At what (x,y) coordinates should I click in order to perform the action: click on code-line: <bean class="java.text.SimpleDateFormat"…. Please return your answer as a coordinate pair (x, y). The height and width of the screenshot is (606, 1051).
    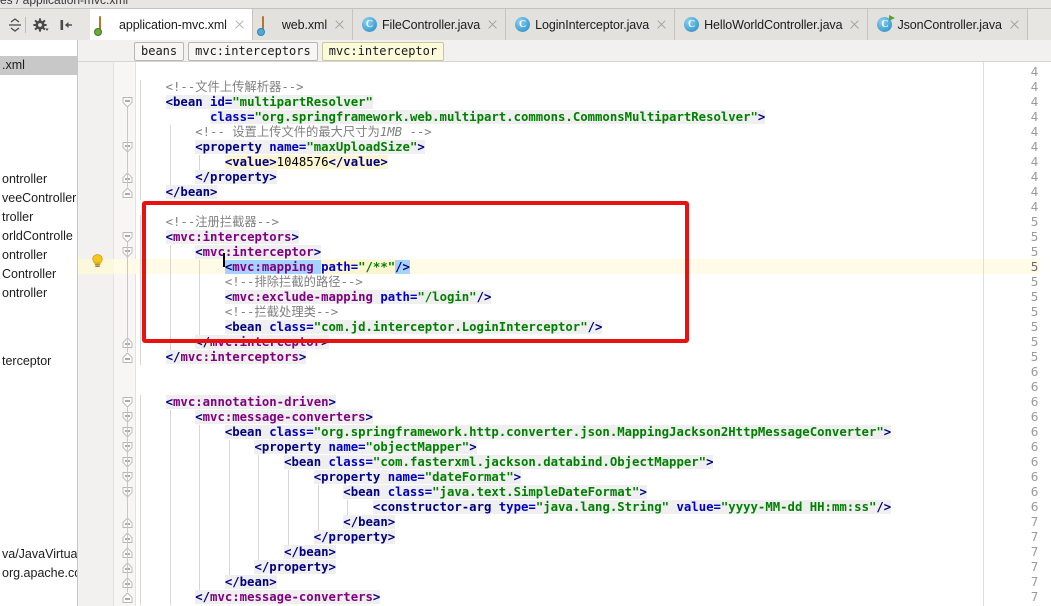
    Looking at the image, I should click on (391, 492).